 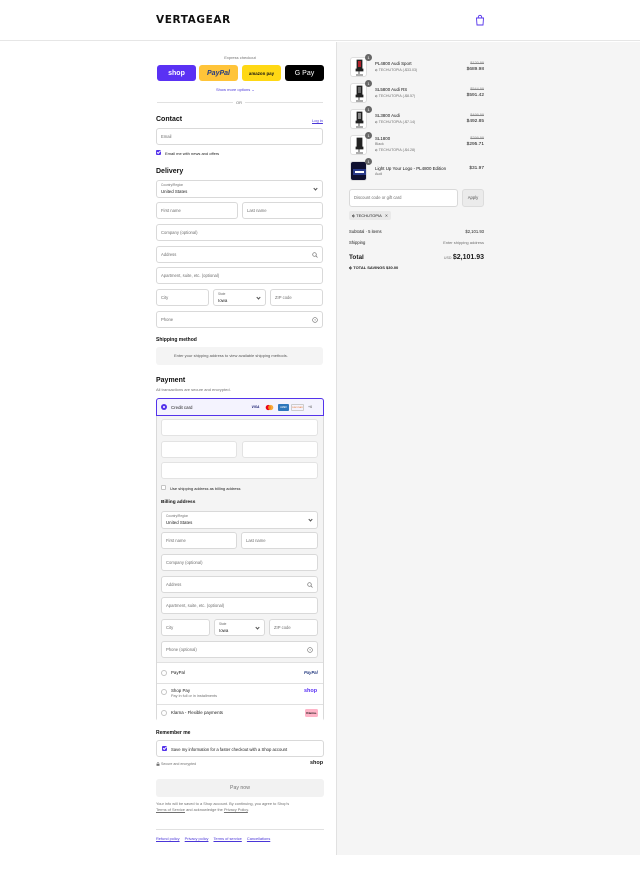 What do you see at coordinates (164, 692) in the screenshot?
I see `shop-pay-radio` at bounding box center [164, 692].